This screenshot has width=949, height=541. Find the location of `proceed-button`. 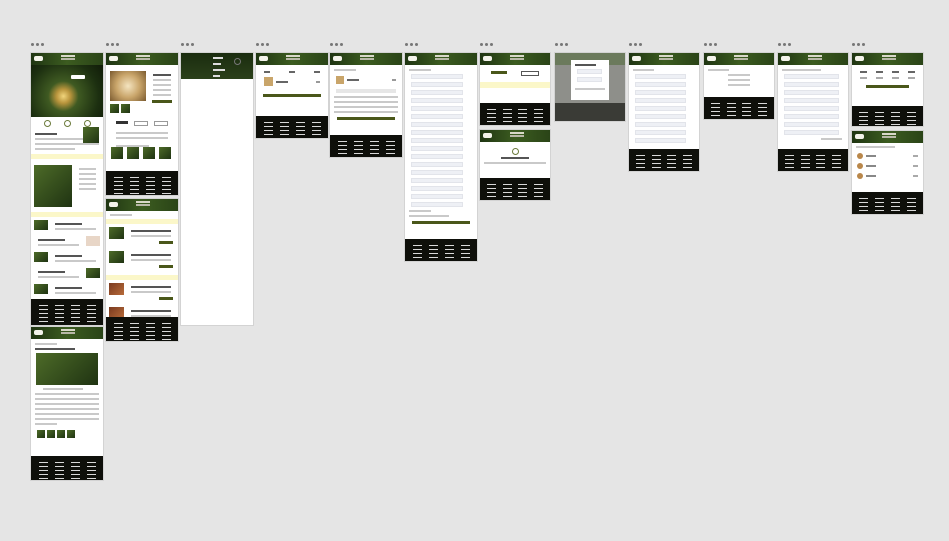

proceed-button is located at coordinates (366, 118).